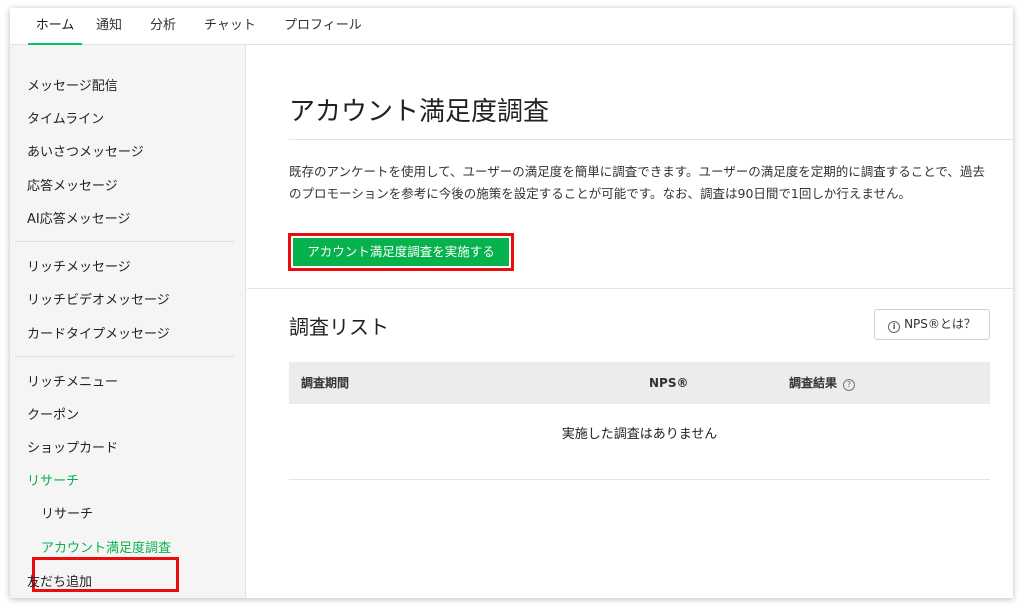 The width and height of the screenshot is (1024, 608). I want to click on page-title: アカウント満足度調査, so click(419, 112).